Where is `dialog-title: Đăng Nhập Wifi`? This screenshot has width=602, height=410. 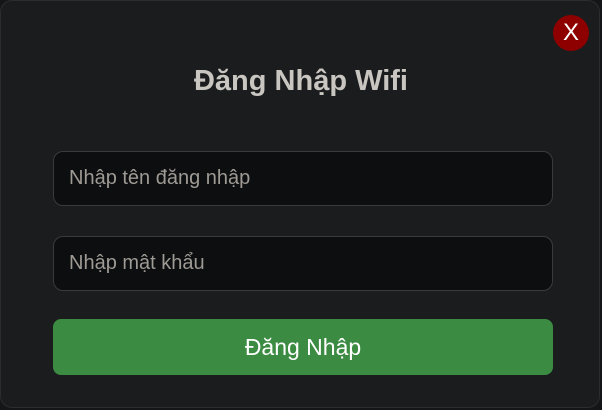
dialog-title: Đăng Nhập Wifi is located at coordinates (300, 81).